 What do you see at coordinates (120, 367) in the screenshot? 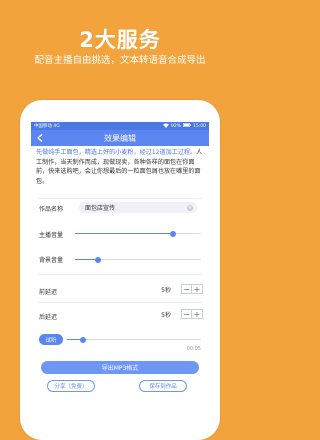
I see `export-mp3-button: 导出MP3格式` at bounding box center [120, 367].